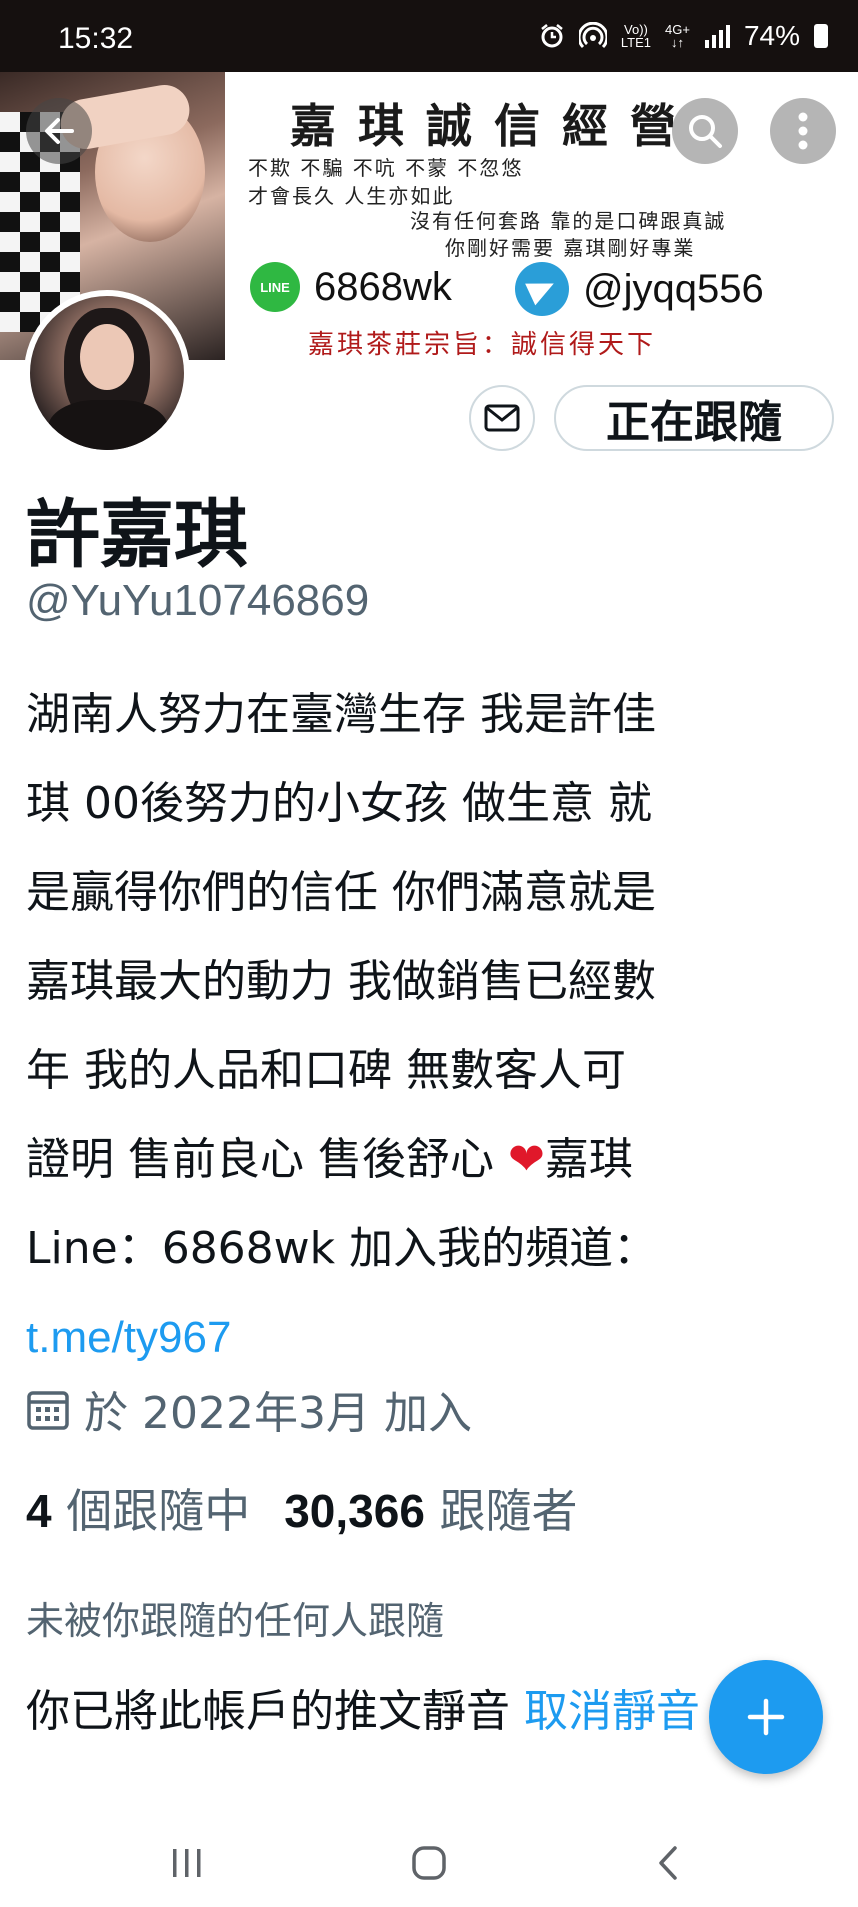 The height and width of the screenshot is (1907, 858). I want to click on bio-line: Line：6868wk 加入我的頻道：, so click(342, 1248).